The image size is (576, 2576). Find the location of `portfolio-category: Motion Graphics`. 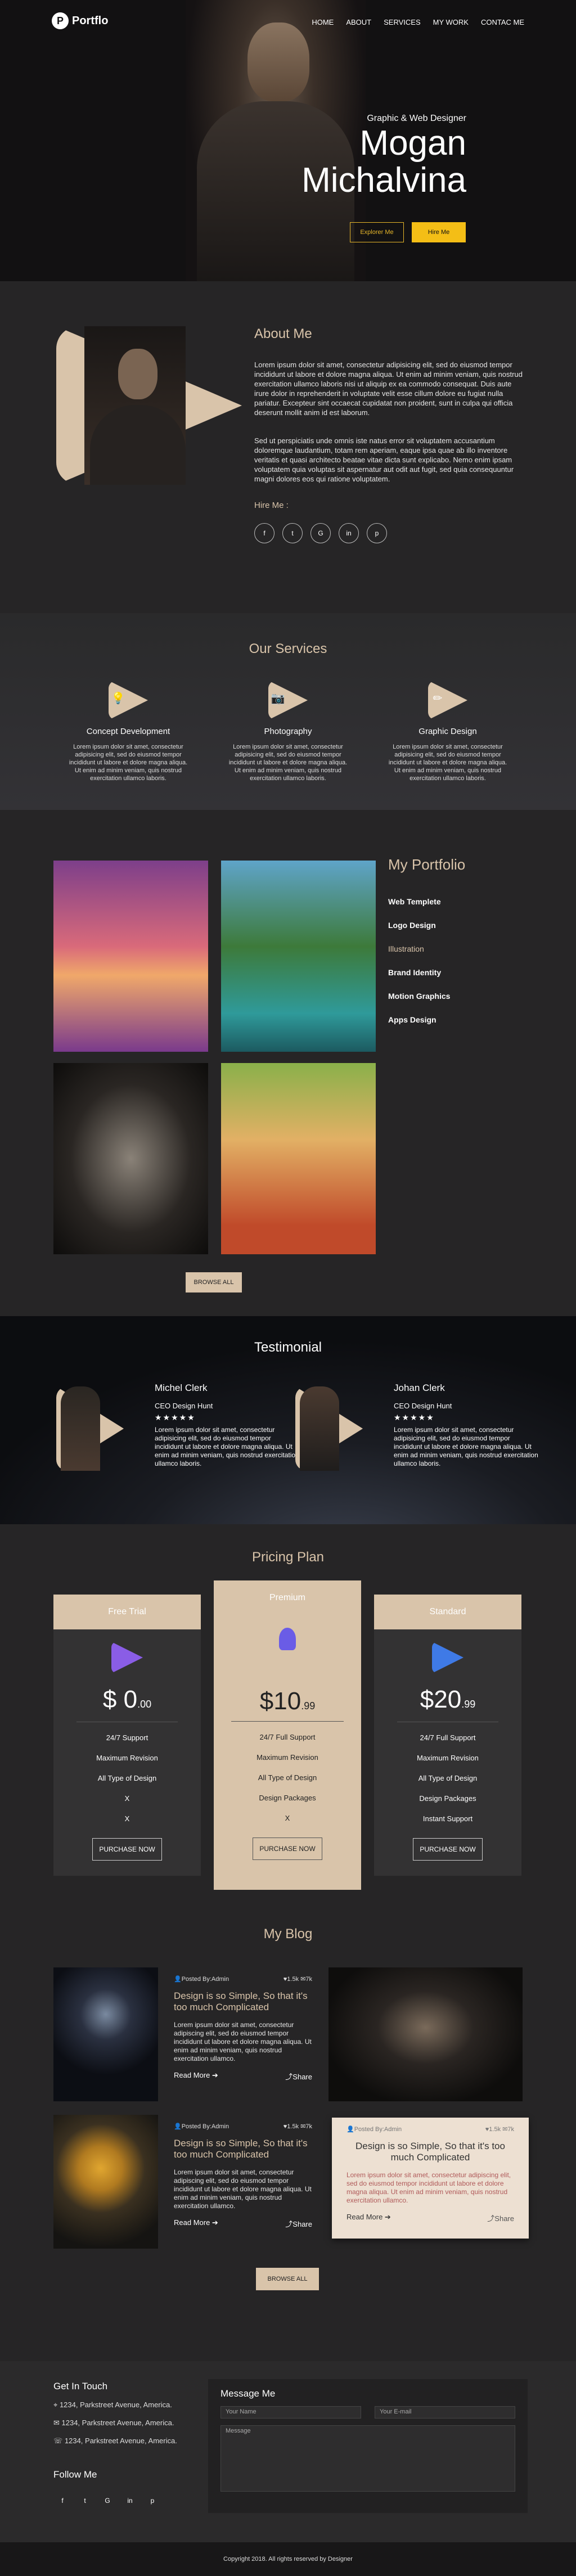

portfolio-category: Motion Graphics is located at coordinates (419, 1004).